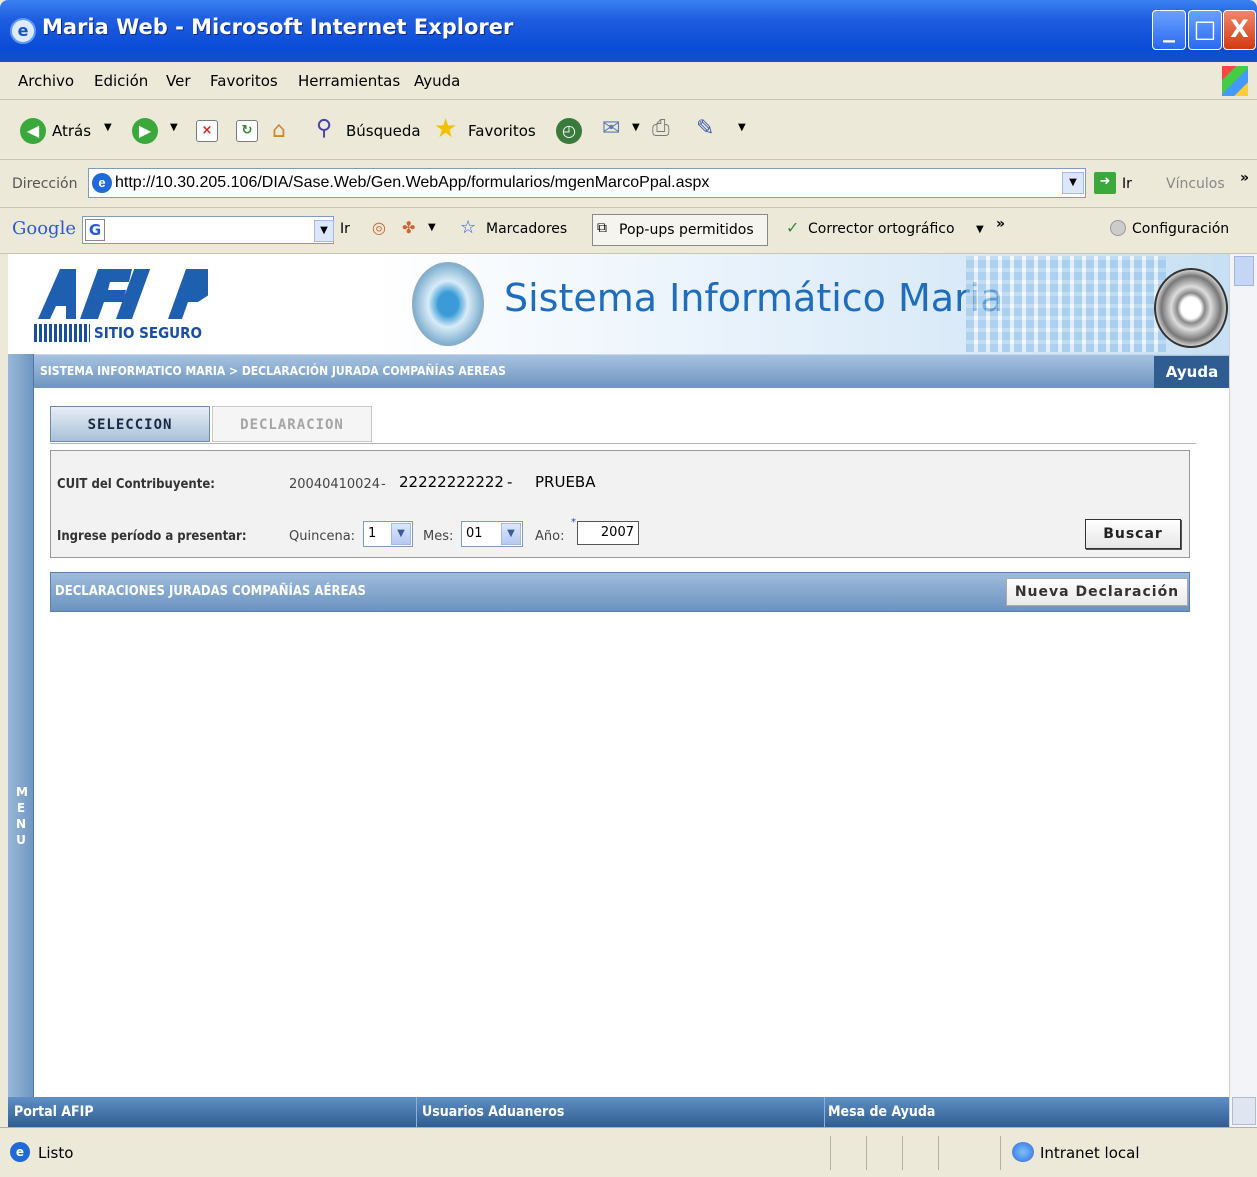 This screenshot has width=1257, height=1177. I want to click on tab-declaracion: DECLARACION, so click(292, 424).